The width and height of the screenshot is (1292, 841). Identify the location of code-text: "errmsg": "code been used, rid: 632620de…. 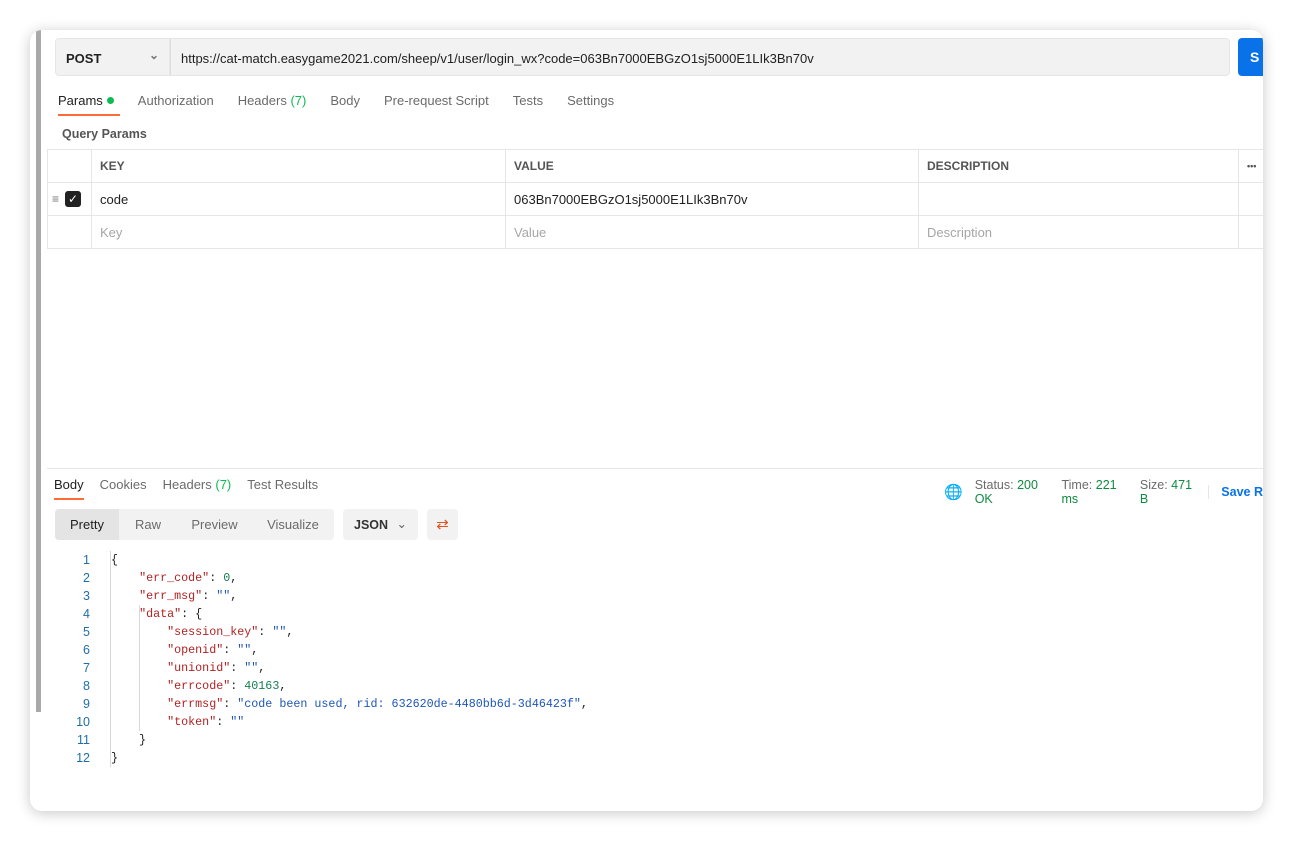
(349, 704).